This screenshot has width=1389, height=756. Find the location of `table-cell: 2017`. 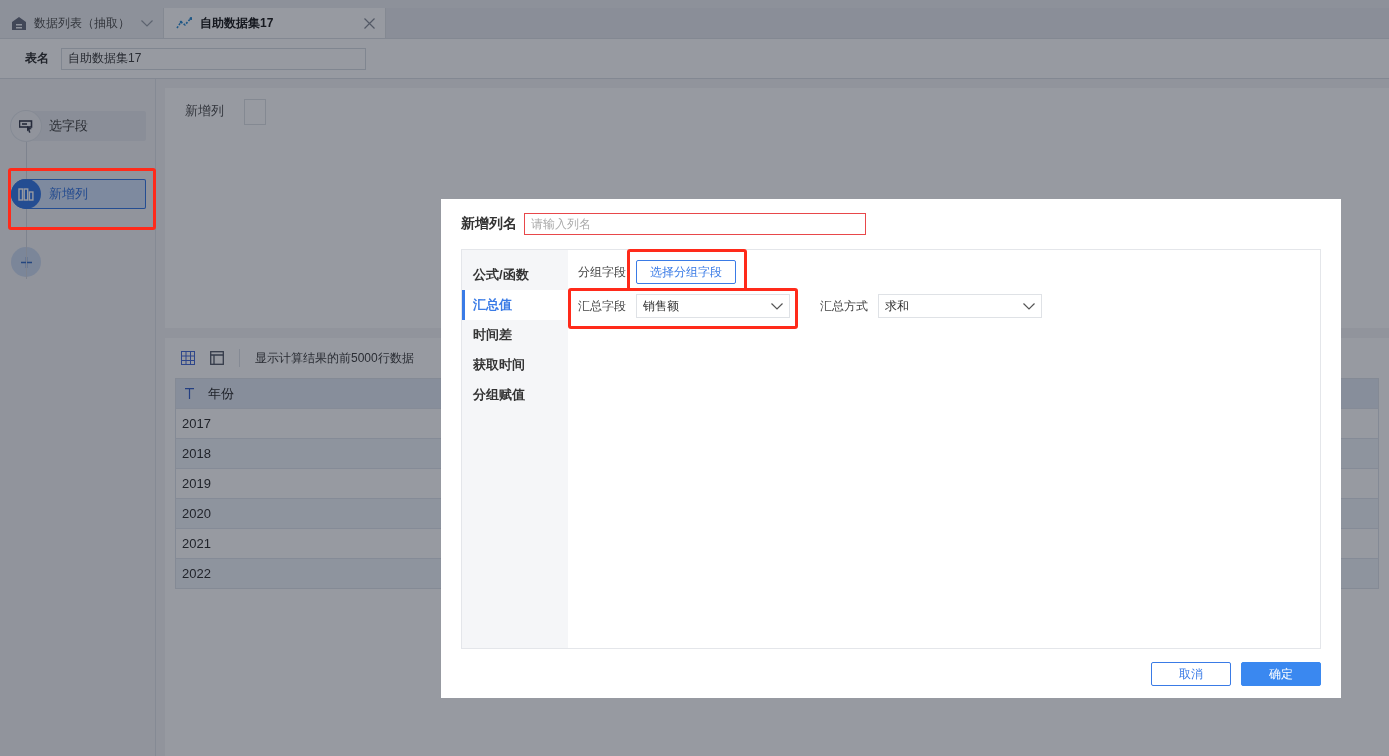

table-cell: 2017 is located at coordinates (196, 423).